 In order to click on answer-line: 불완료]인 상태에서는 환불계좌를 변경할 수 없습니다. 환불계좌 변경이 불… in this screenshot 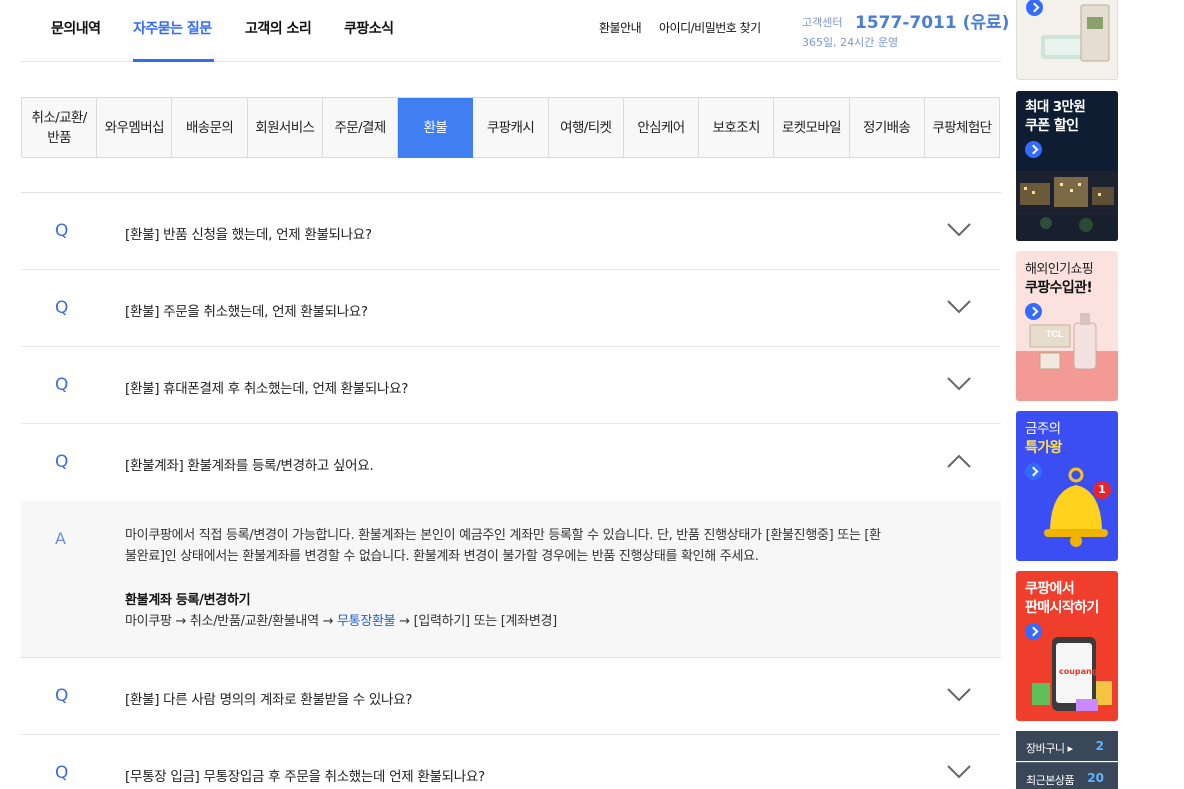, I will do `click(442, 556)`.